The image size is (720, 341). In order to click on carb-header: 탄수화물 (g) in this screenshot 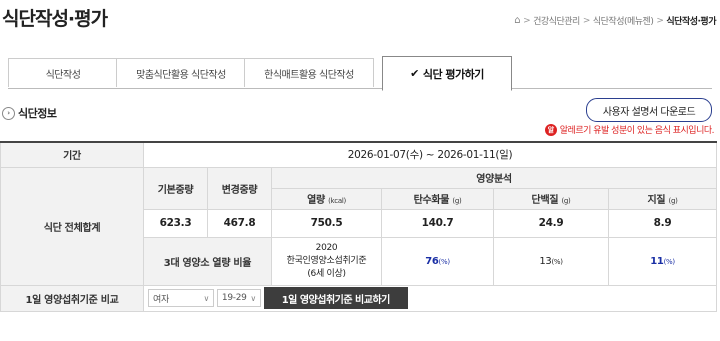, I will do `click(437, 198)`.